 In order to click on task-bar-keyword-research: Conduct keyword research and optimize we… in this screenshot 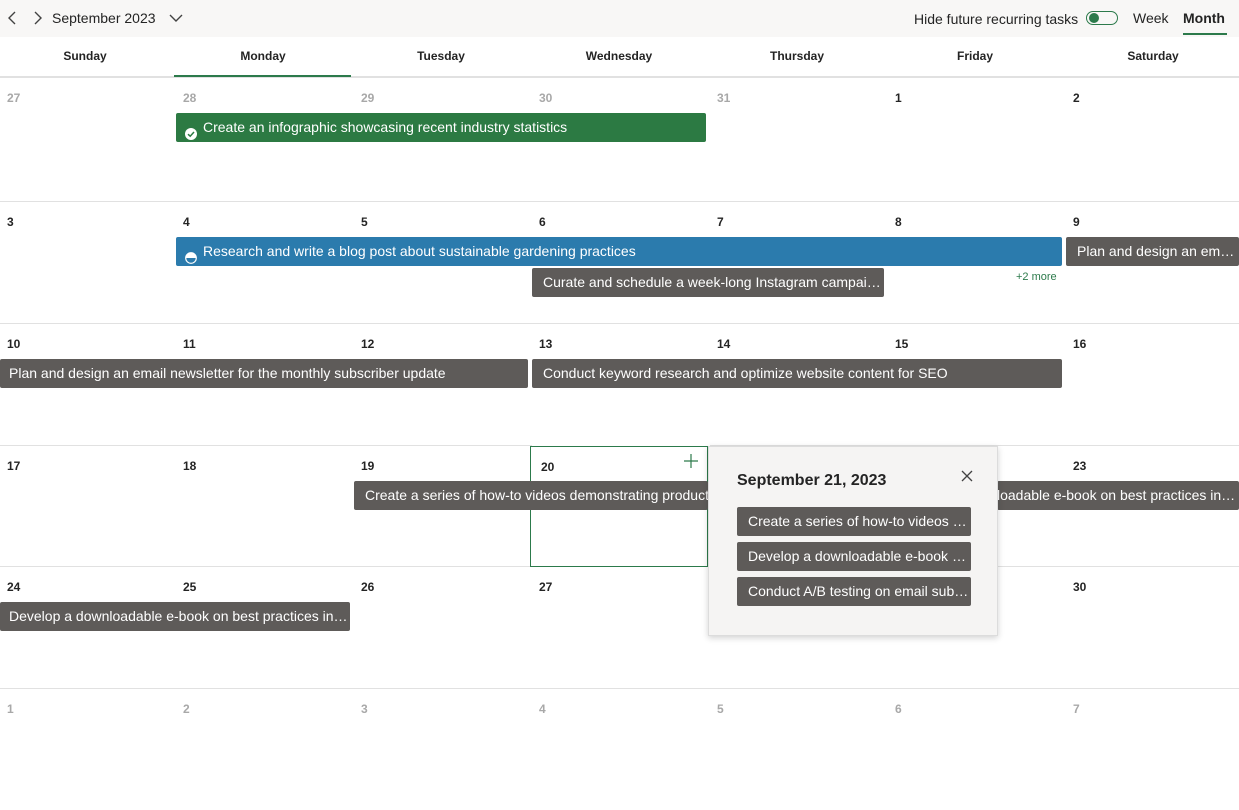, I will do `click(797, 373)`.